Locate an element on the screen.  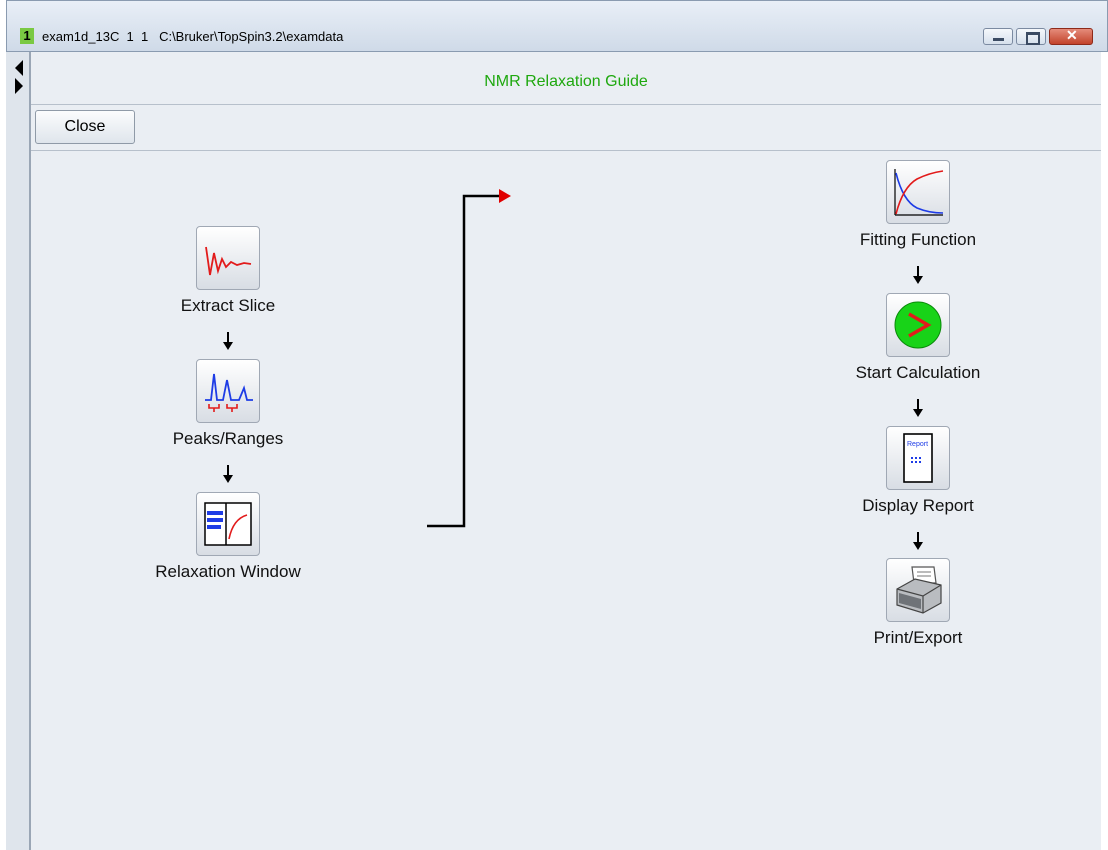
step-print-export: Print/Export is located at coordinates (918, 603).